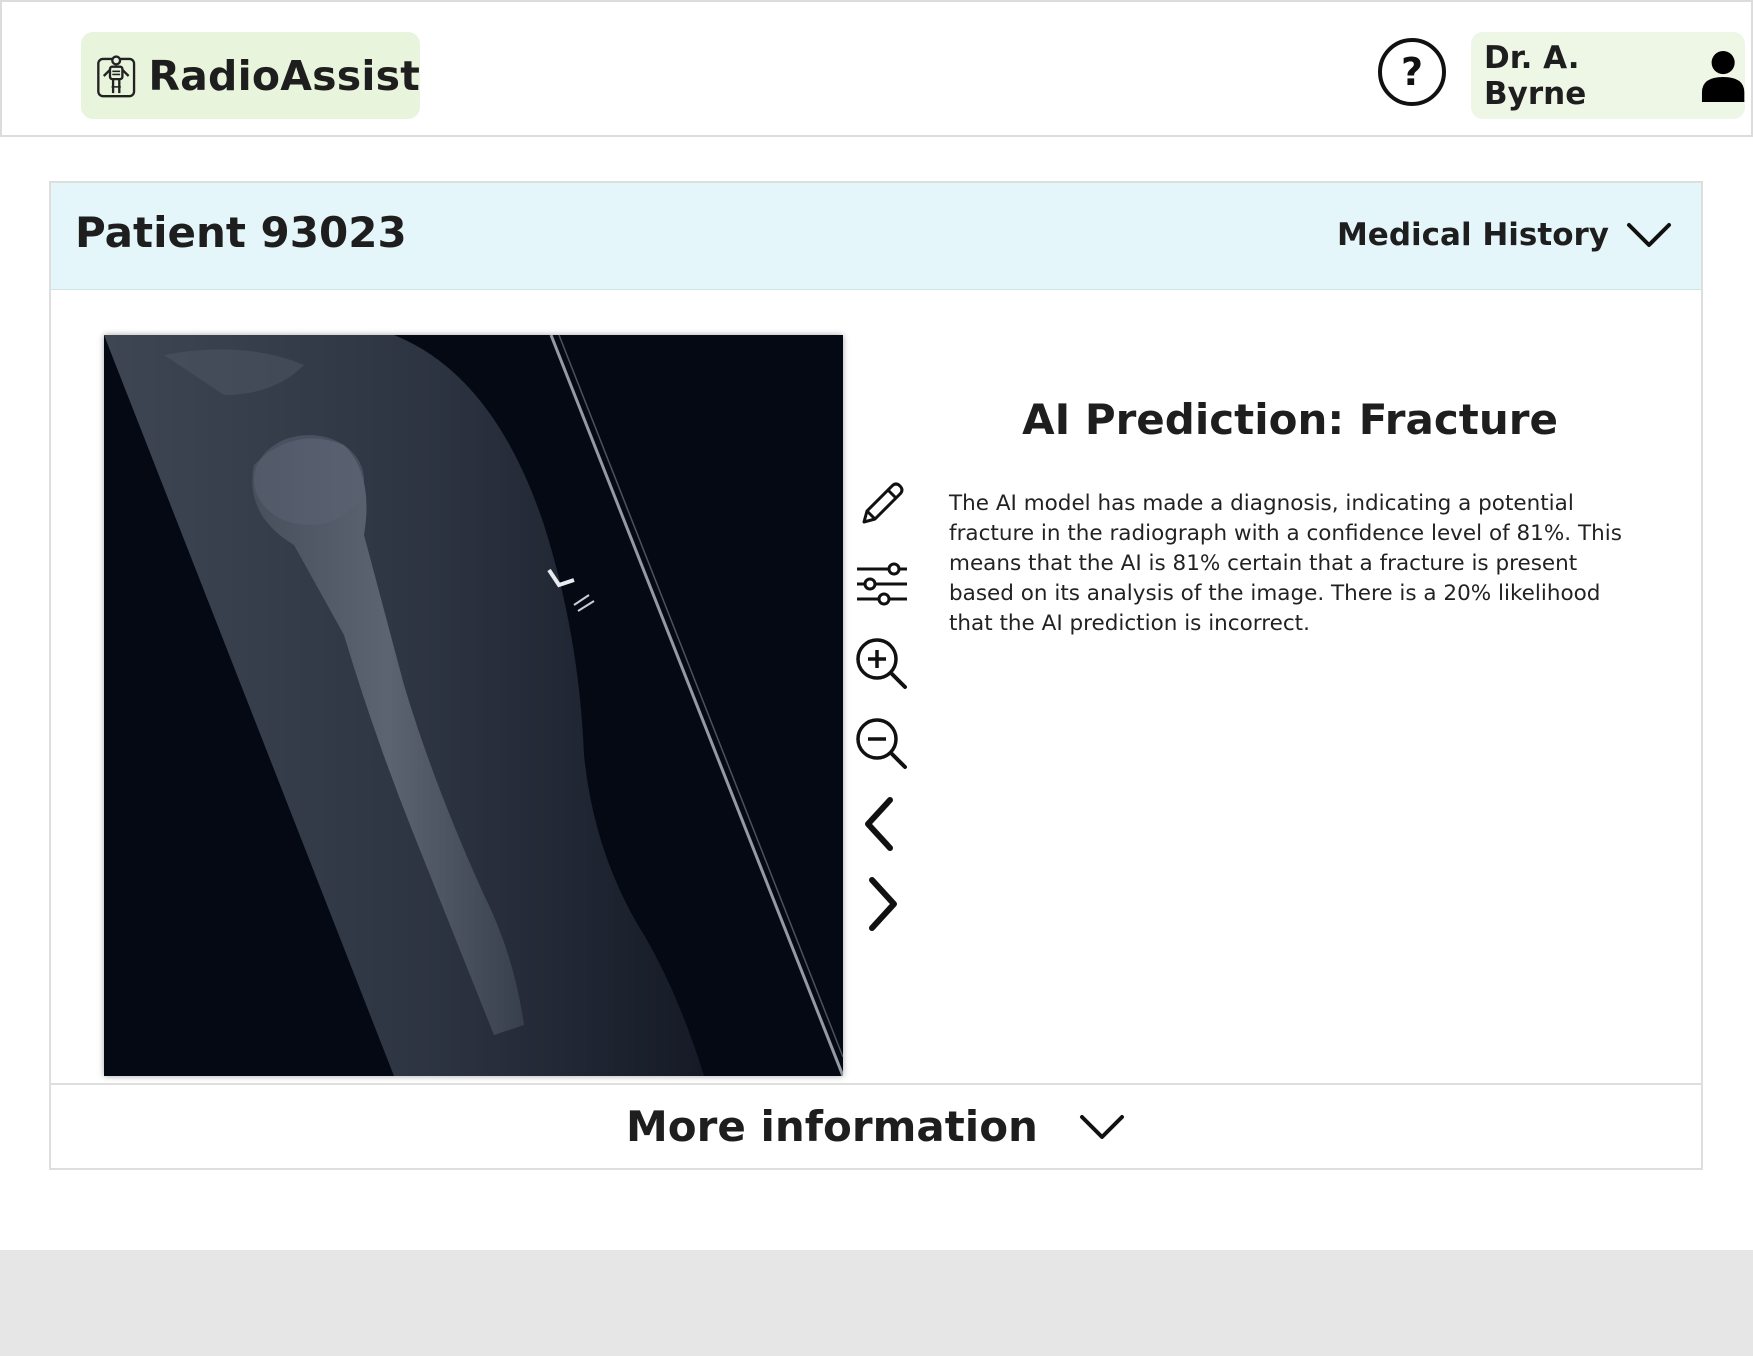 The height and width of the screenshot is (1356, 1753). I want to click on annotate-button, so click(882, 504).